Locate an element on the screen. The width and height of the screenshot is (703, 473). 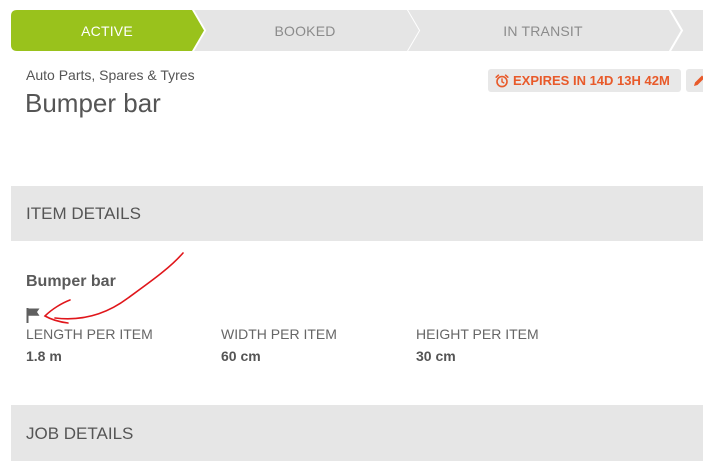
step-booked-label: BOOKED is located at coordinates (305, 30).